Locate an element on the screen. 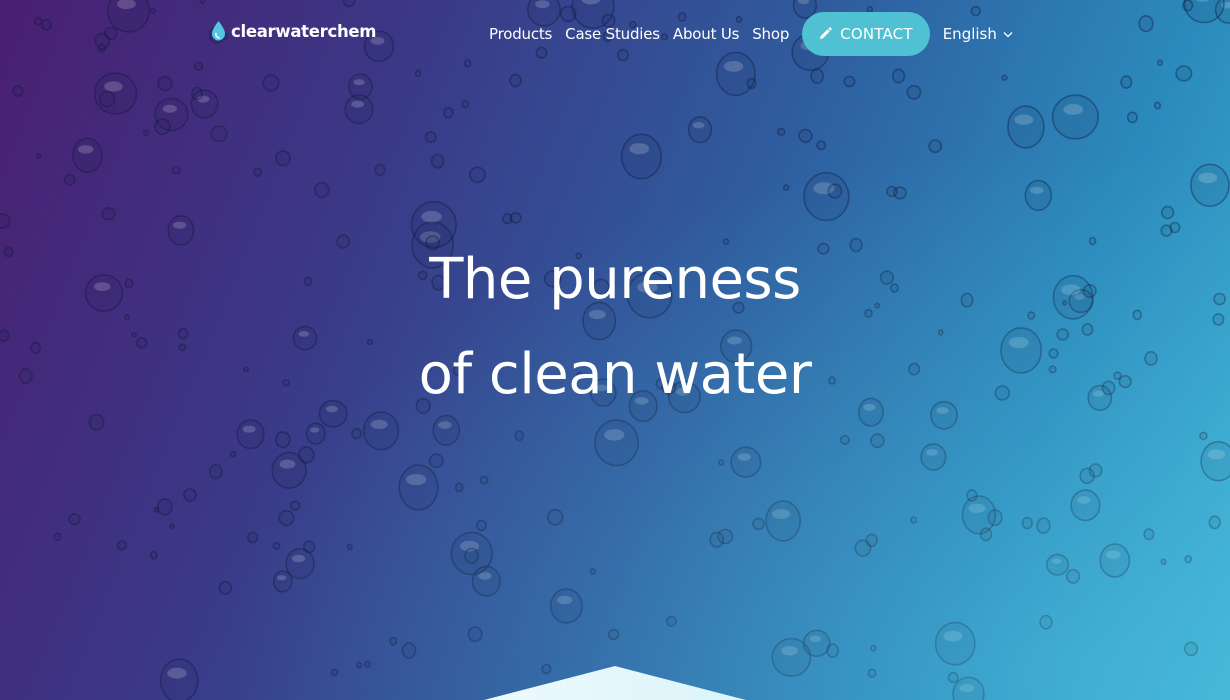 This screenshot has height=700, width=1230. water-drop-icon is located at coordinates (218, 31).